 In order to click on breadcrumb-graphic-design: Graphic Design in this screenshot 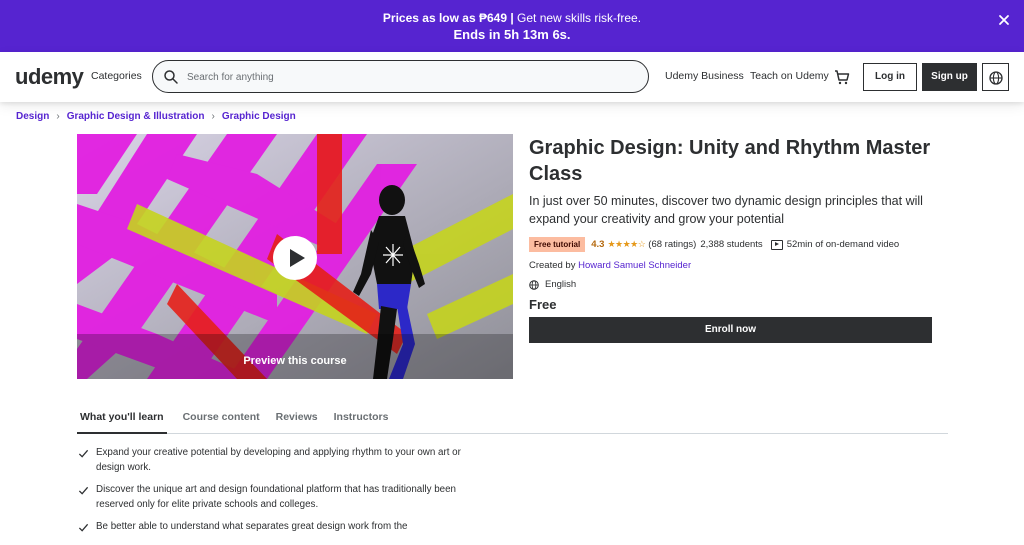, I will do `click(259, 116)`.